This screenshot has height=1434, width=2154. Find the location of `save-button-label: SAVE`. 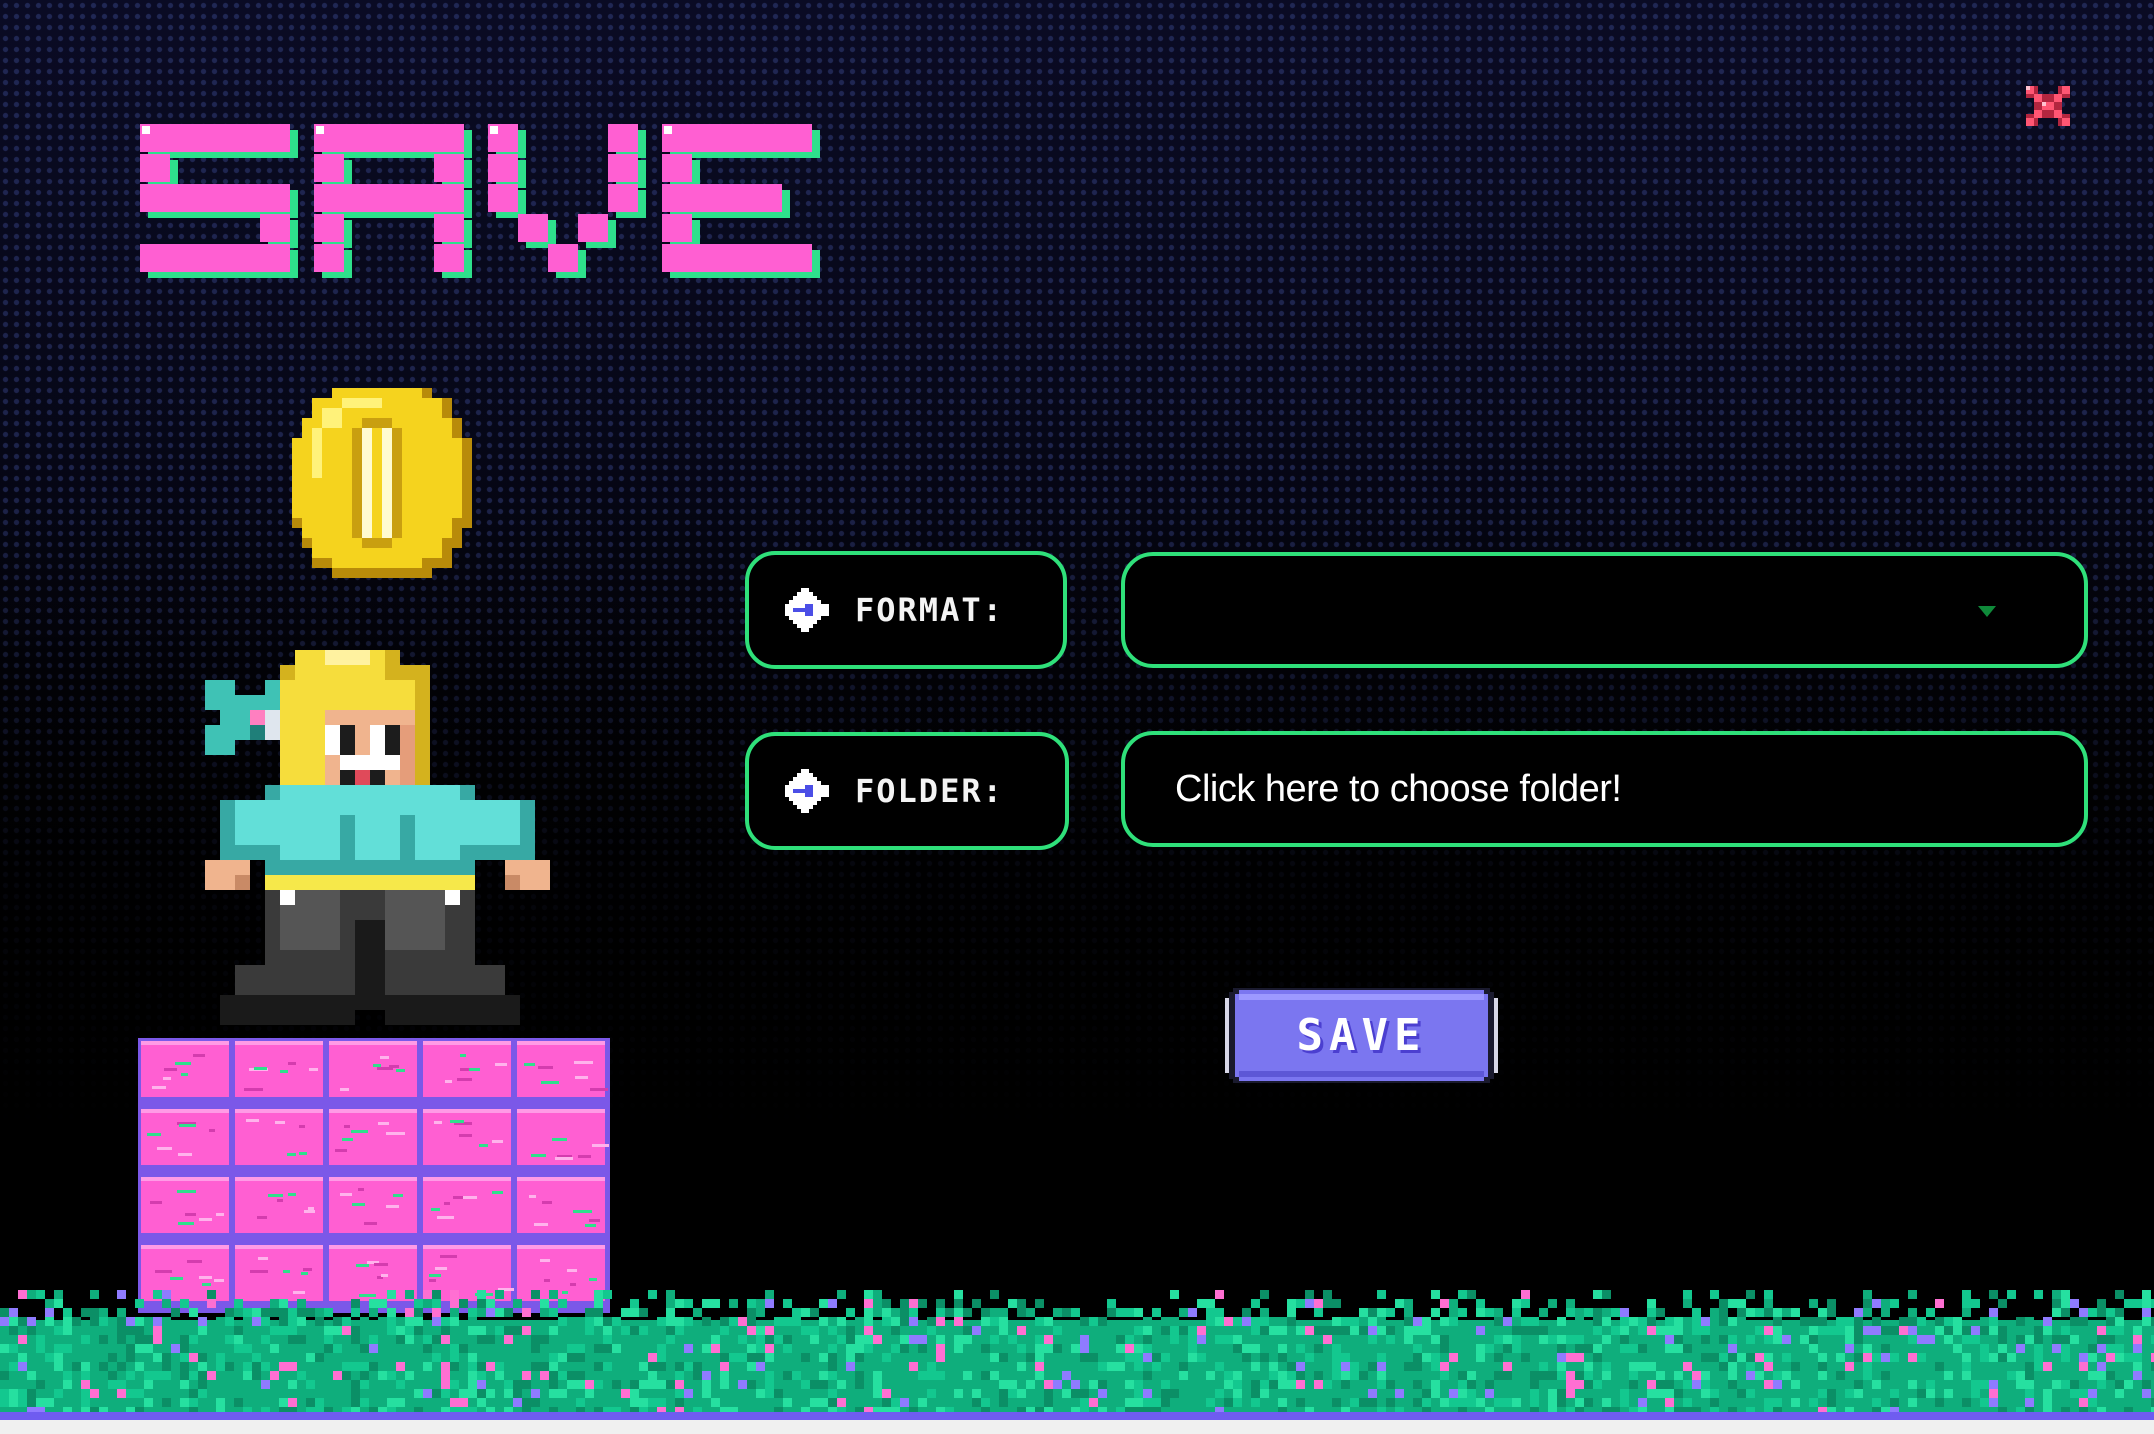

save-button-label: SAVE is located at coordinates (1361, 1035).